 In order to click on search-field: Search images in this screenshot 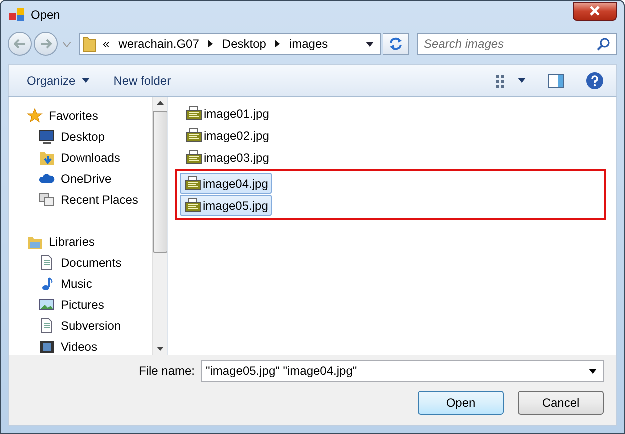, I will do `click(517, 44)`.